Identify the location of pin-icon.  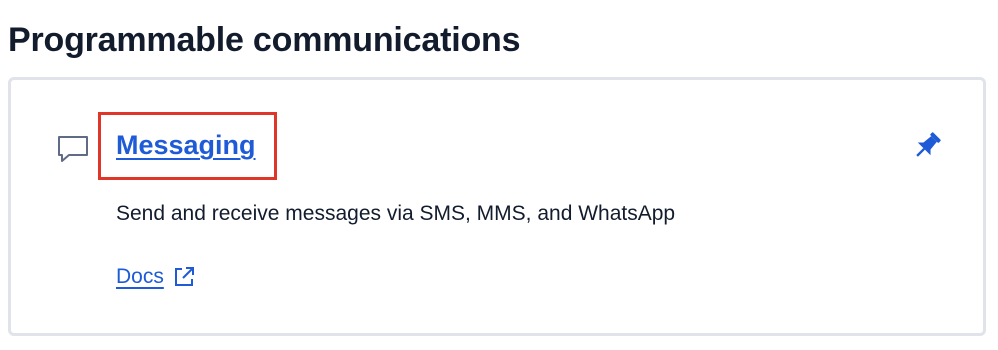
(927, 148).